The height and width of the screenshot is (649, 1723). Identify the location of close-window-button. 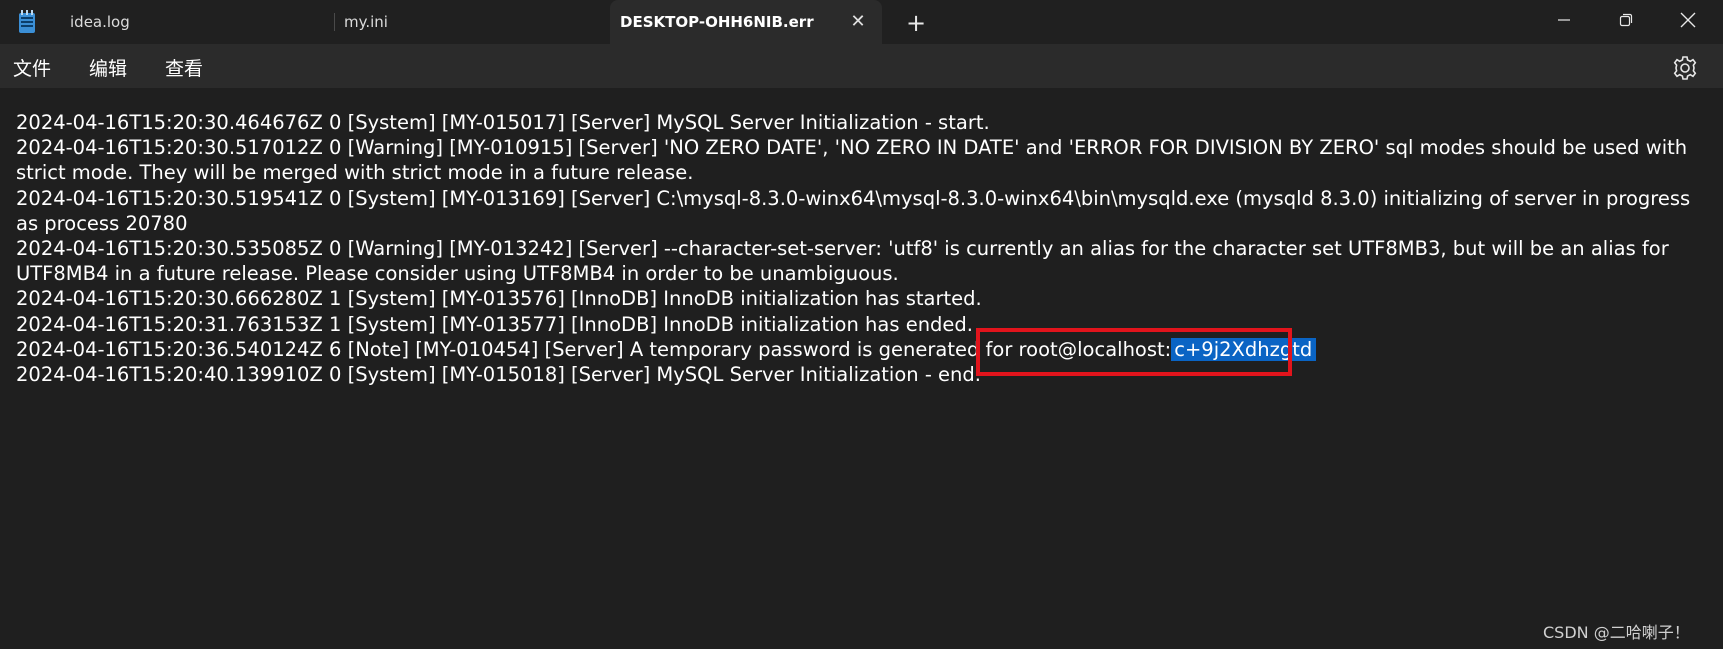
(1688, 20).